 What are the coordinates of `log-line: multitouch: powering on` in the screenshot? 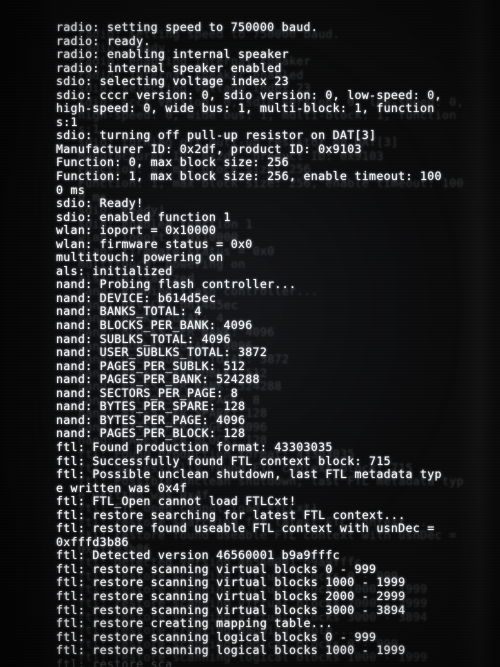 It's located at (140, 257).